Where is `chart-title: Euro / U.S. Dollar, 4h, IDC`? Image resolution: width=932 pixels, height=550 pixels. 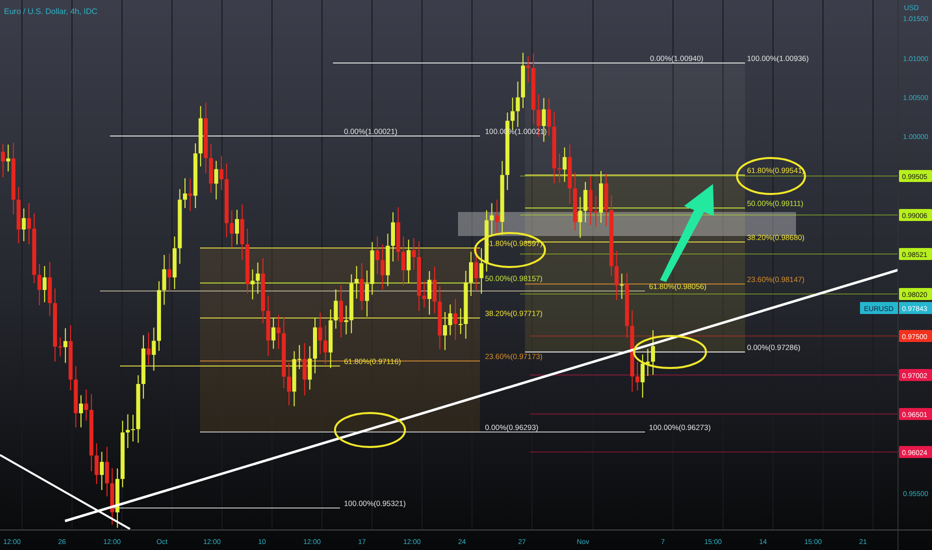
chart-title: Euro / U.S. Dollar, 4h, IDC is located at coordinates (51, 11).